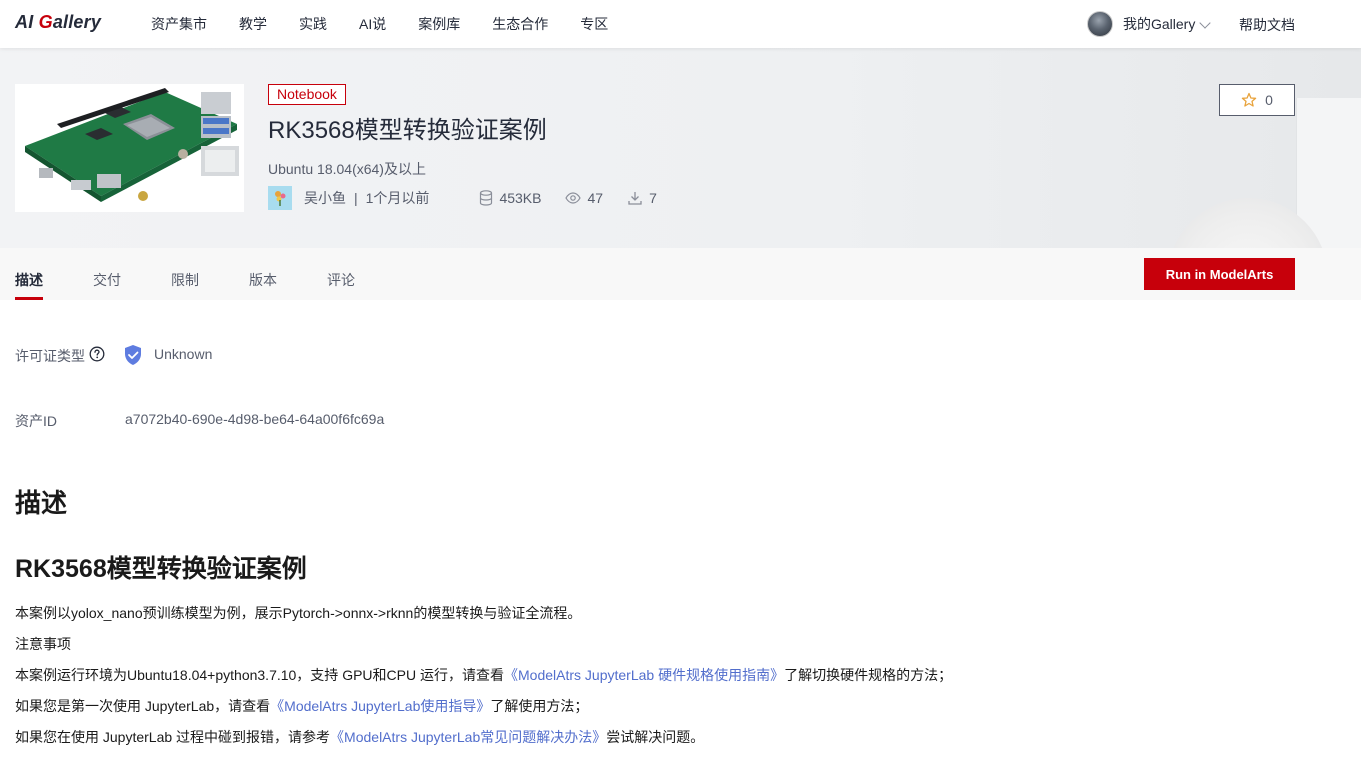 The height and width of the screenshot is (771, 1361). Describe the element at coordinates (397, 198) in the screenshot. I see `publish-time: 1个月以前` at that location.